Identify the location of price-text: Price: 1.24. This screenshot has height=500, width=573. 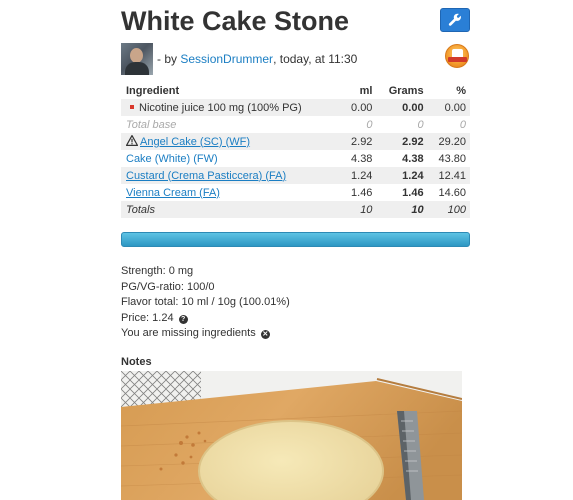
(147, 317).